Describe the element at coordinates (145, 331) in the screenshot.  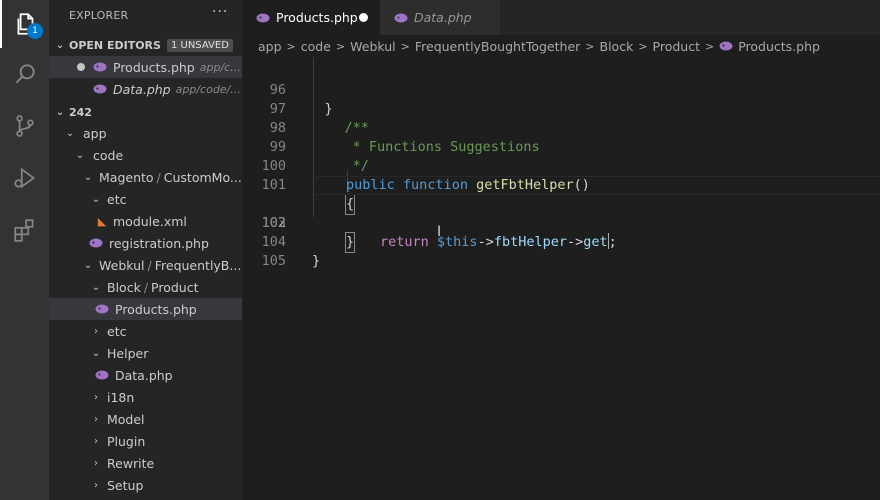
I see `tree-folder-etc-2: › etc` at that location.